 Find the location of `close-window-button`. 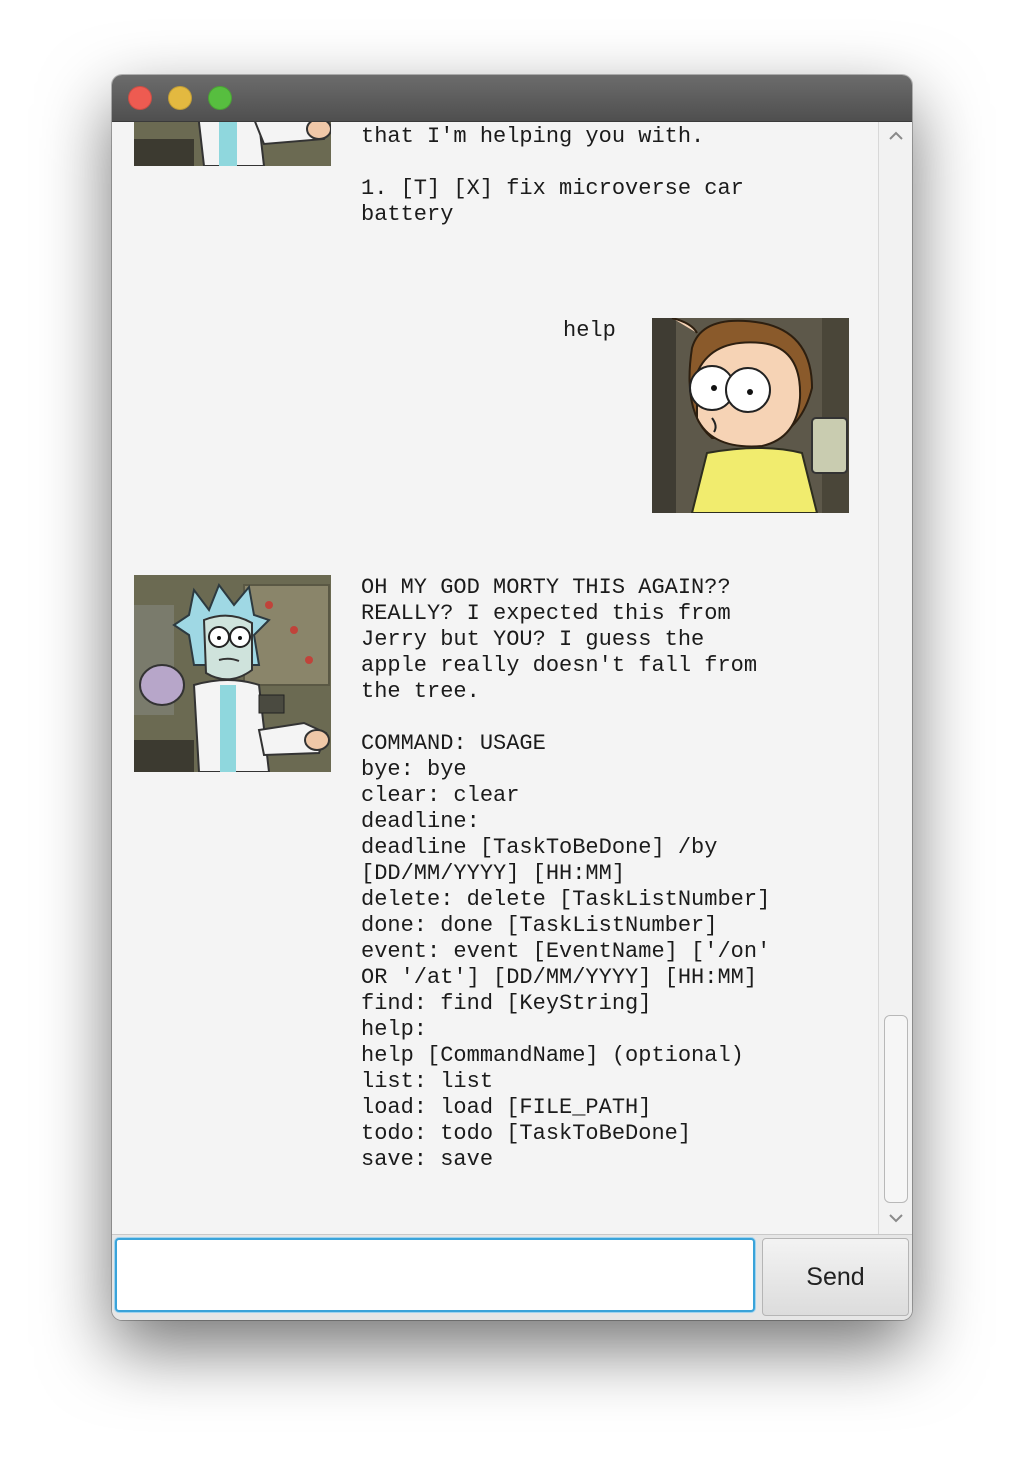

close-window-button is located at coordinates (140, 98).